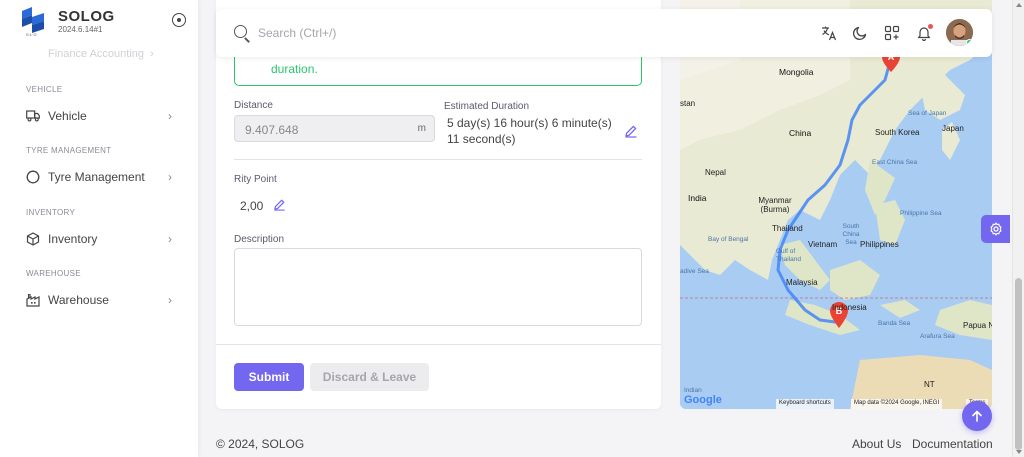 The width and height of the screenshot is (1024, 457). Describe the element at coordinates (44, 89) in the screenshot. I see `section-title-vehicle: VEHICLE` at that location.